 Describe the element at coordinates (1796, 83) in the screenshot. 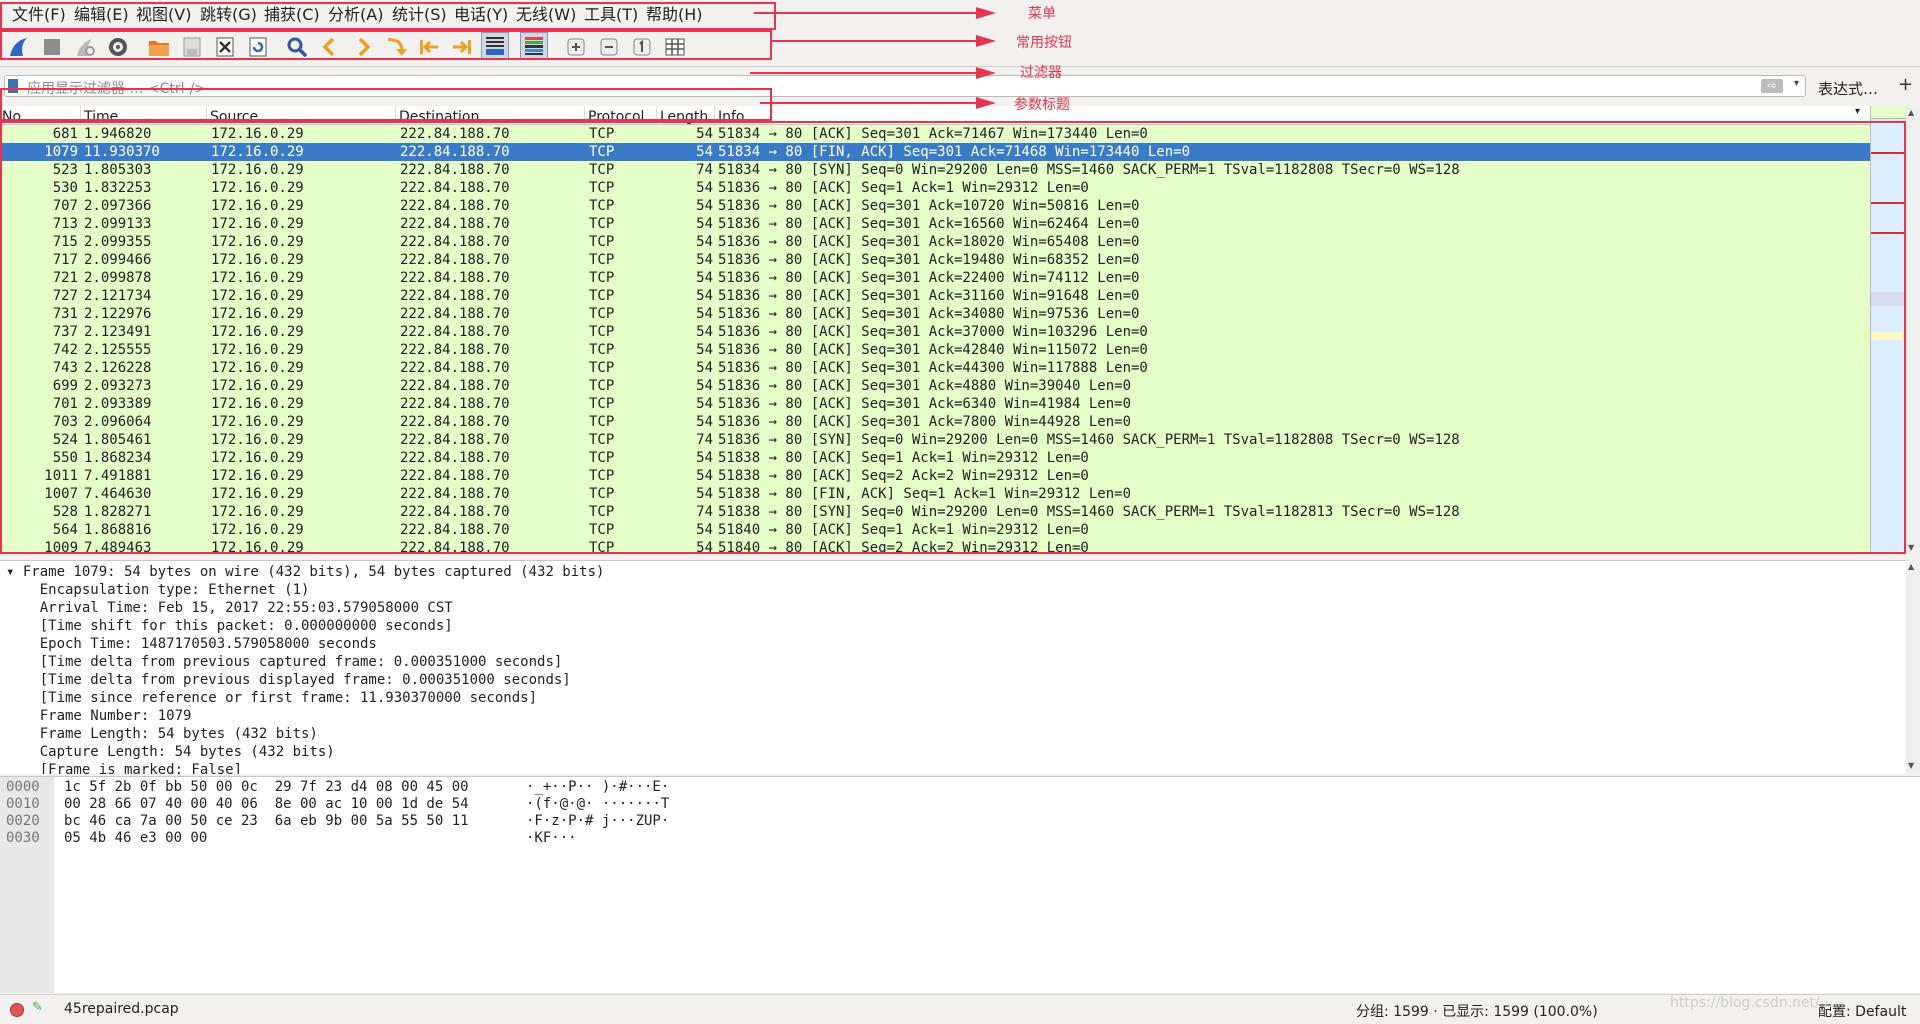

I see `filter-history-dropdown-icon: ▾` at that location.